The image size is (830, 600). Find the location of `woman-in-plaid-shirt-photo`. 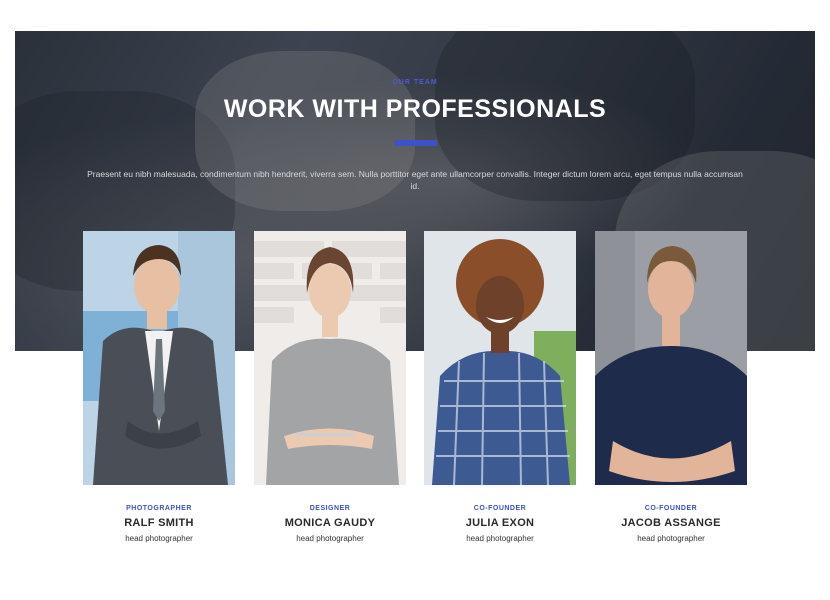

woman-in-plaid-shirt-photo is located at coordinates (500, 358).